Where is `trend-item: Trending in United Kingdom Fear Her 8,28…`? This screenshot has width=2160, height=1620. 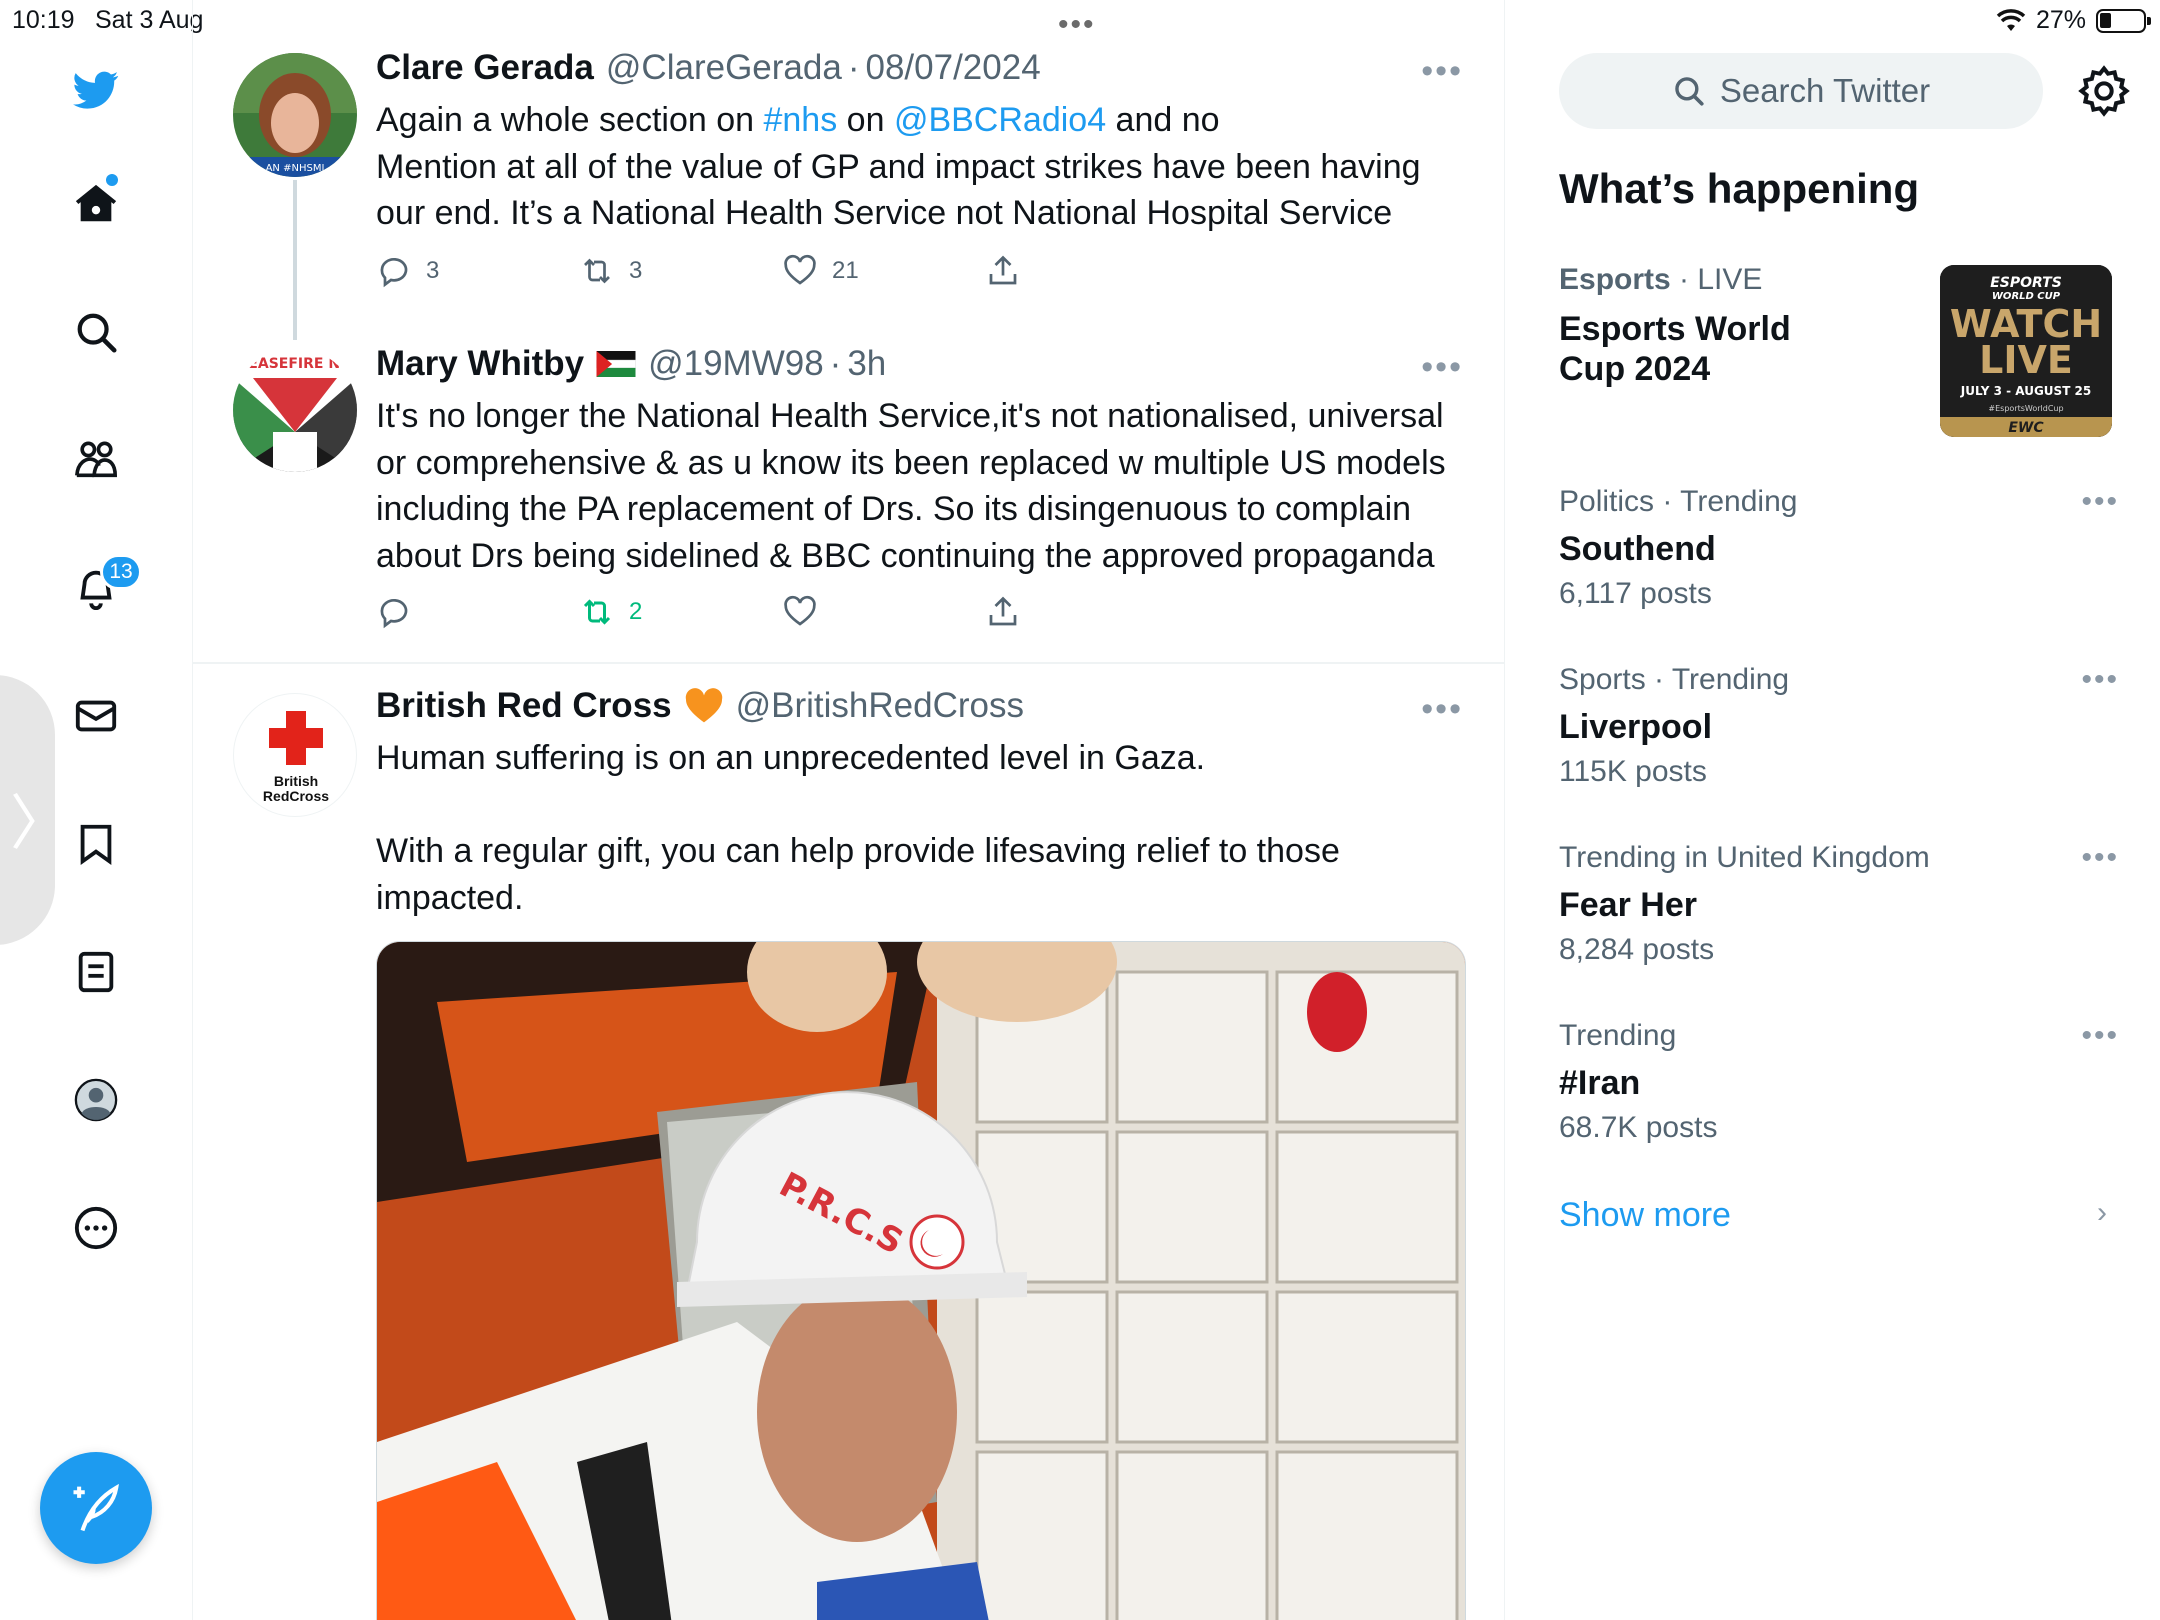
trend-item: Trending in United Kingdom Fear Her 8,28… is located at coordinates (1839, 904).